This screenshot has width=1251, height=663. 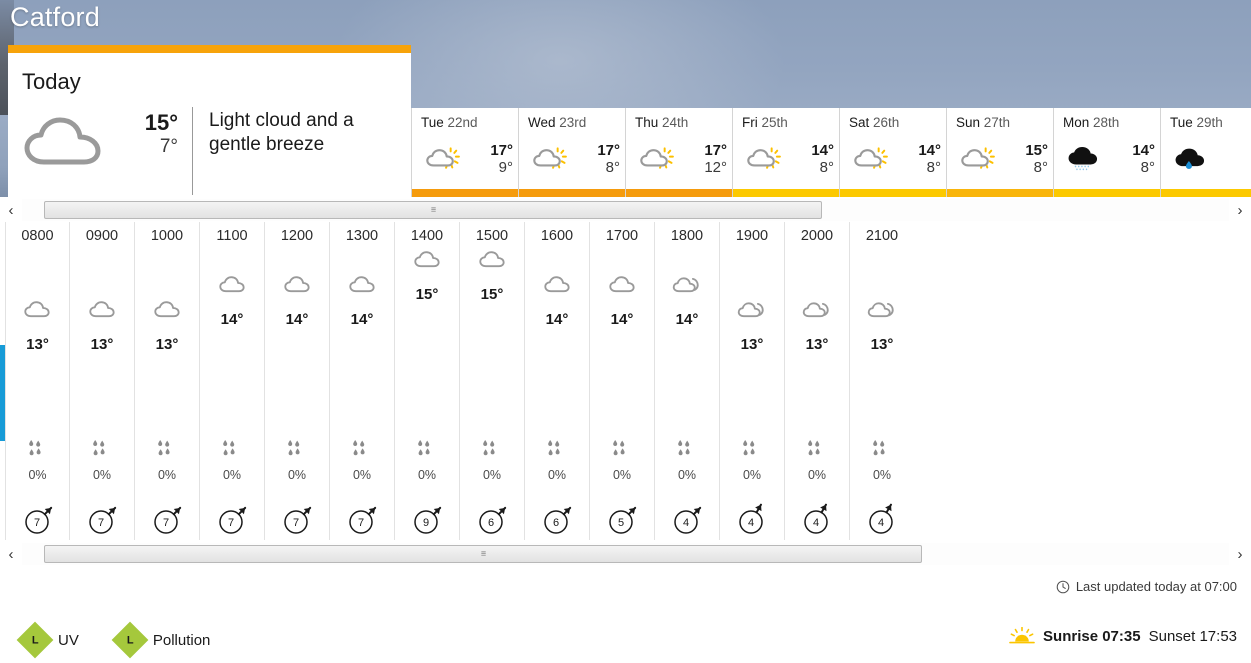 I want to click on day-tab-wed-23rd: Wed 23rd 17° 8°, so click(x=572, y=152).